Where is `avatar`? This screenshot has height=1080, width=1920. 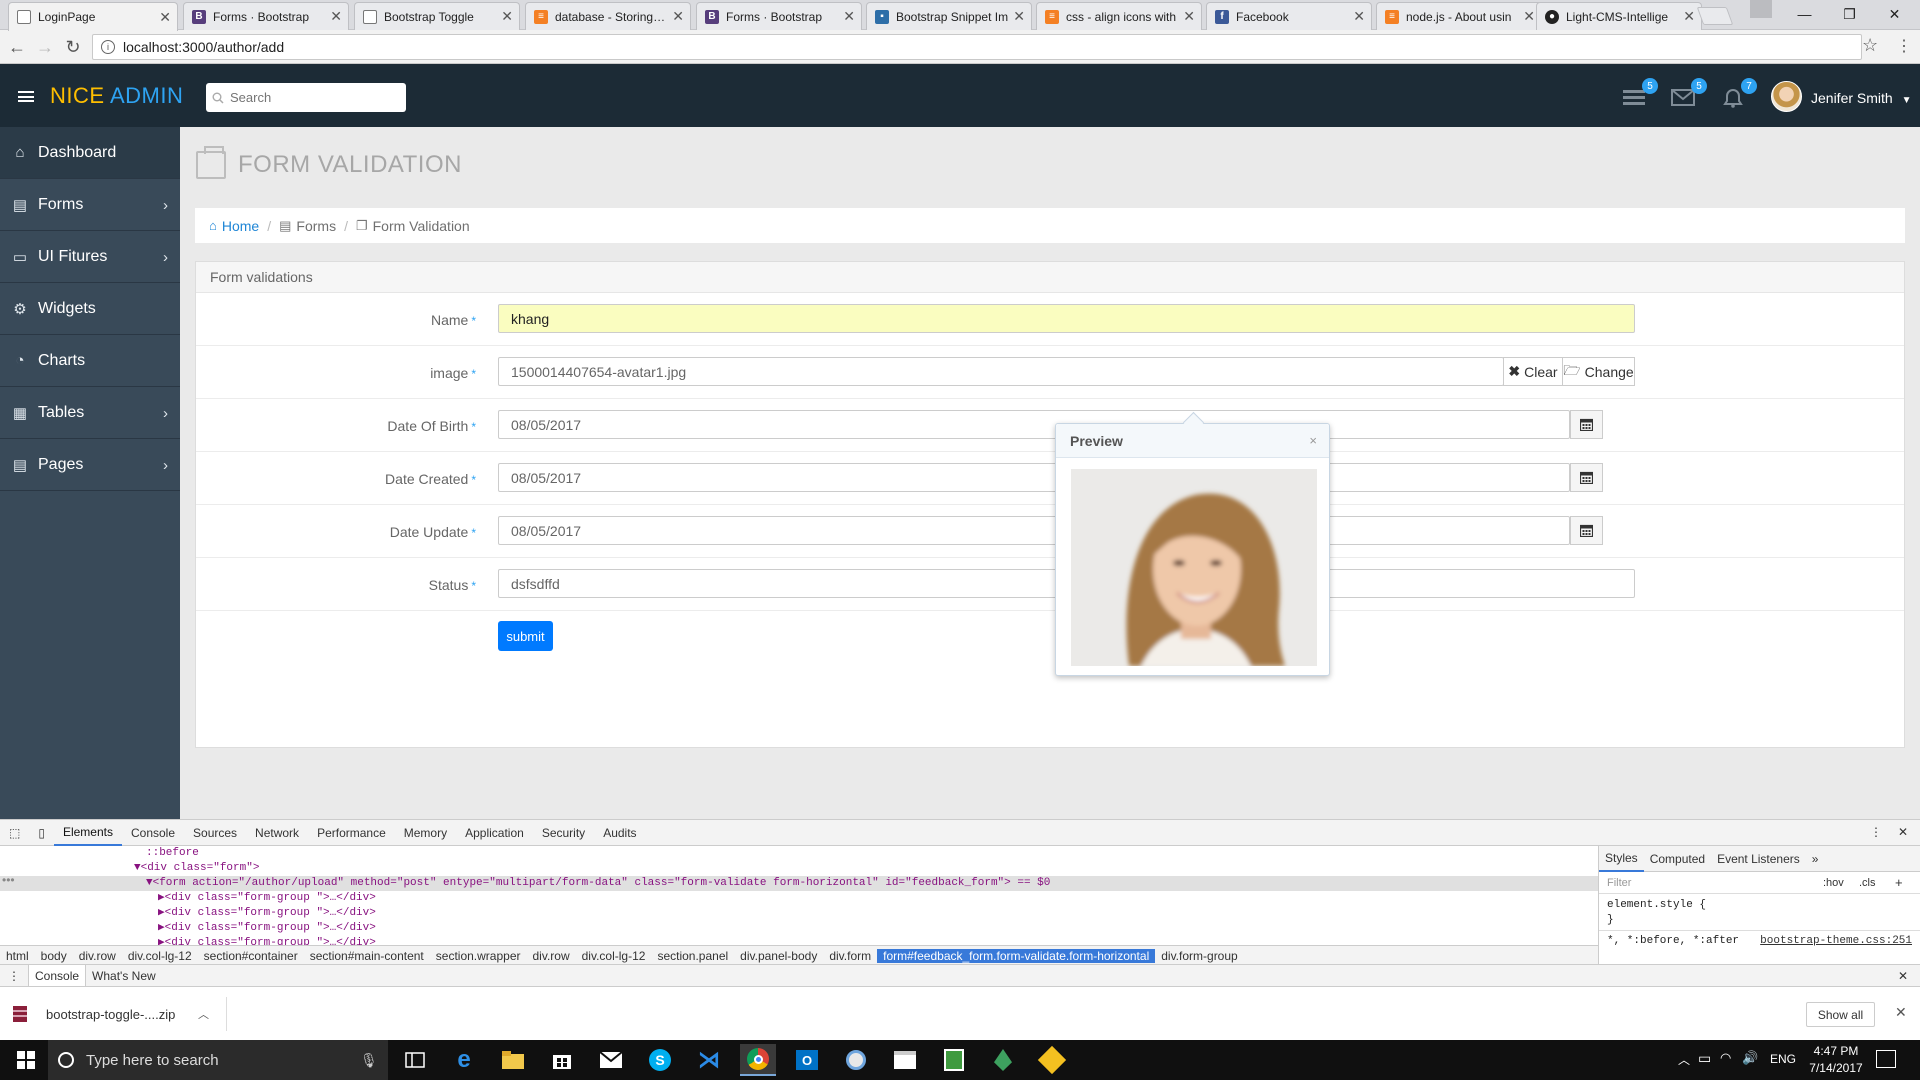 avatar is located at coordinates (1786, 96).